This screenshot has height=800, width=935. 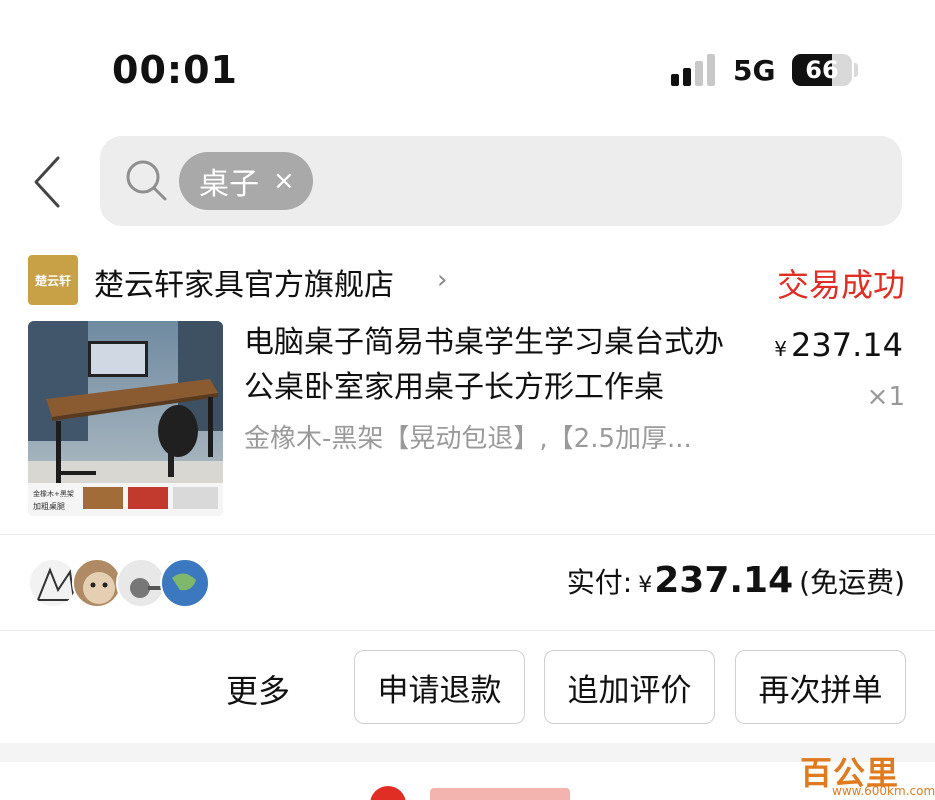 I want to click on search-keyword-chip: 桌子 ×, so click(x=246, y=181).